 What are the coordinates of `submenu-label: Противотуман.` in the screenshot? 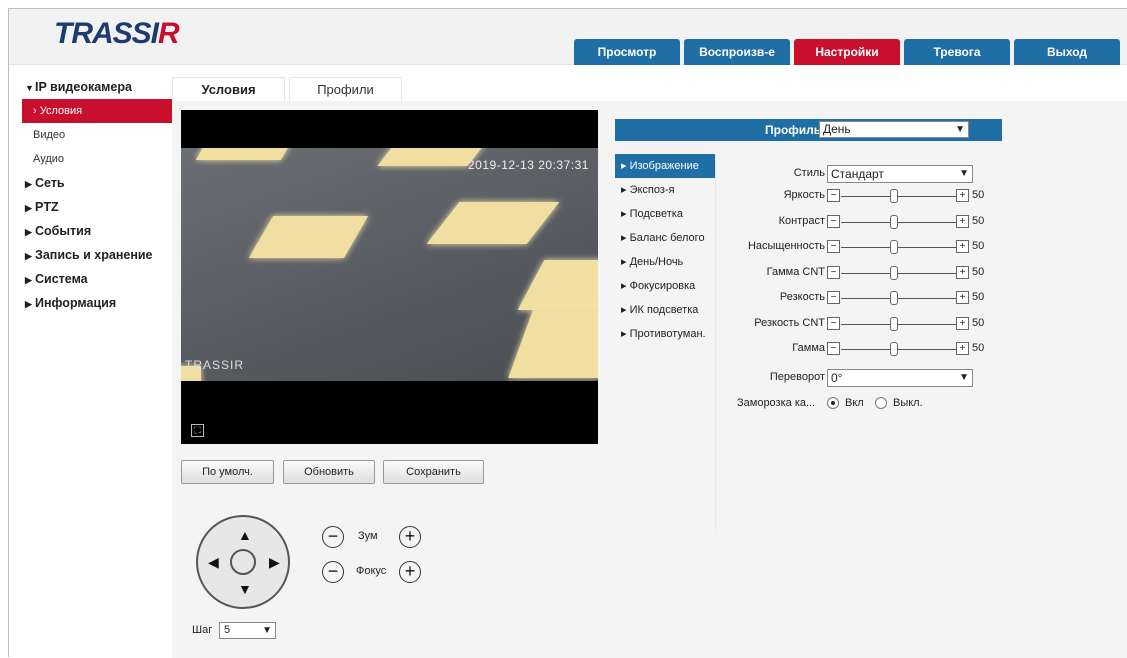 It's located at (667, 334).